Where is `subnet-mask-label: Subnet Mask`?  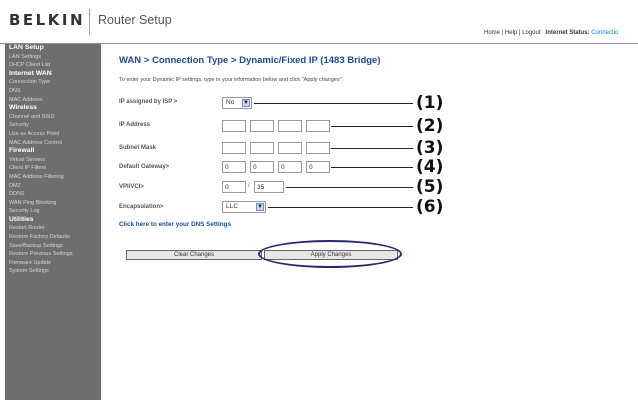
subnet-mask-label: Subnet Mask is located at coordinates (138, 148).